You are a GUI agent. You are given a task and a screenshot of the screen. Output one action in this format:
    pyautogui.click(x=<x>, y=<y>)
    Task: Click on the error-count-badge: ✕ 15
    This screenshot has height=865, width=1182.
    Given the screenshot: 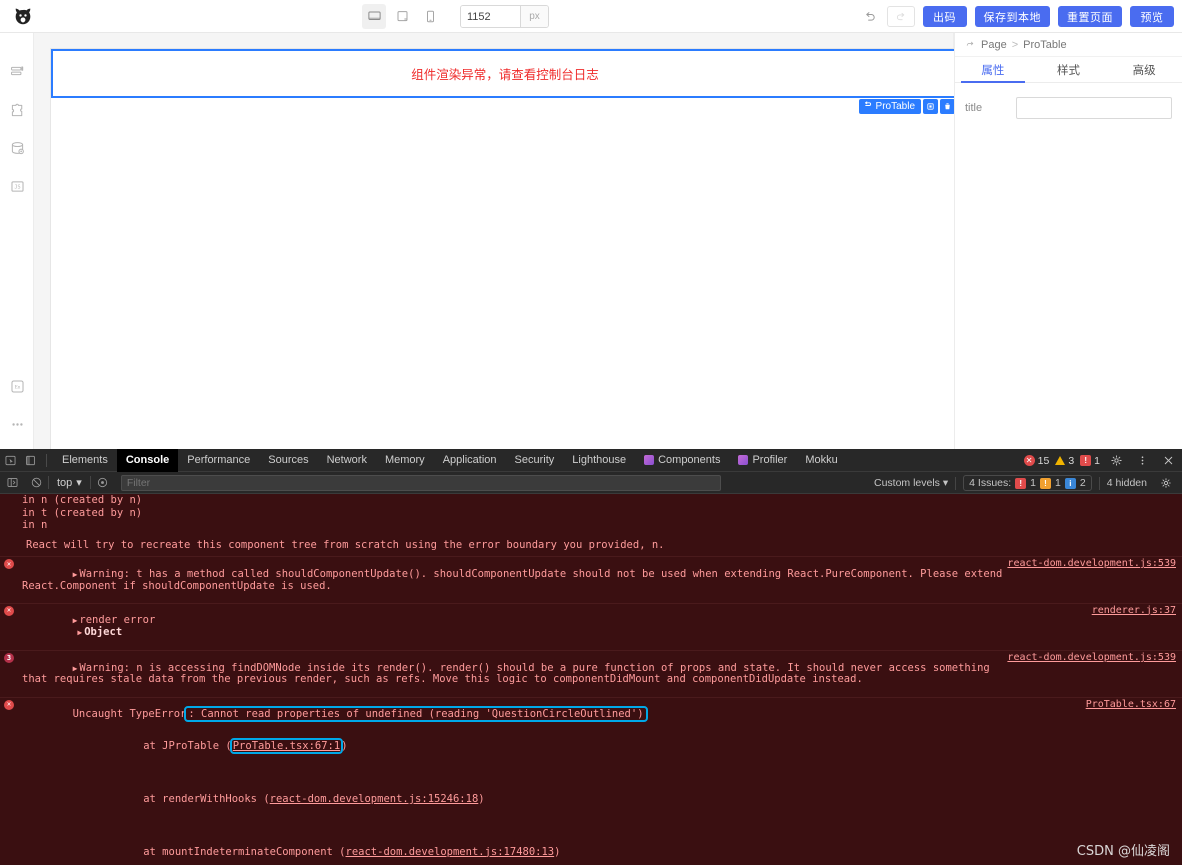 What is the action you would take?
    pyautogui.click(x=1036, y=461)
    